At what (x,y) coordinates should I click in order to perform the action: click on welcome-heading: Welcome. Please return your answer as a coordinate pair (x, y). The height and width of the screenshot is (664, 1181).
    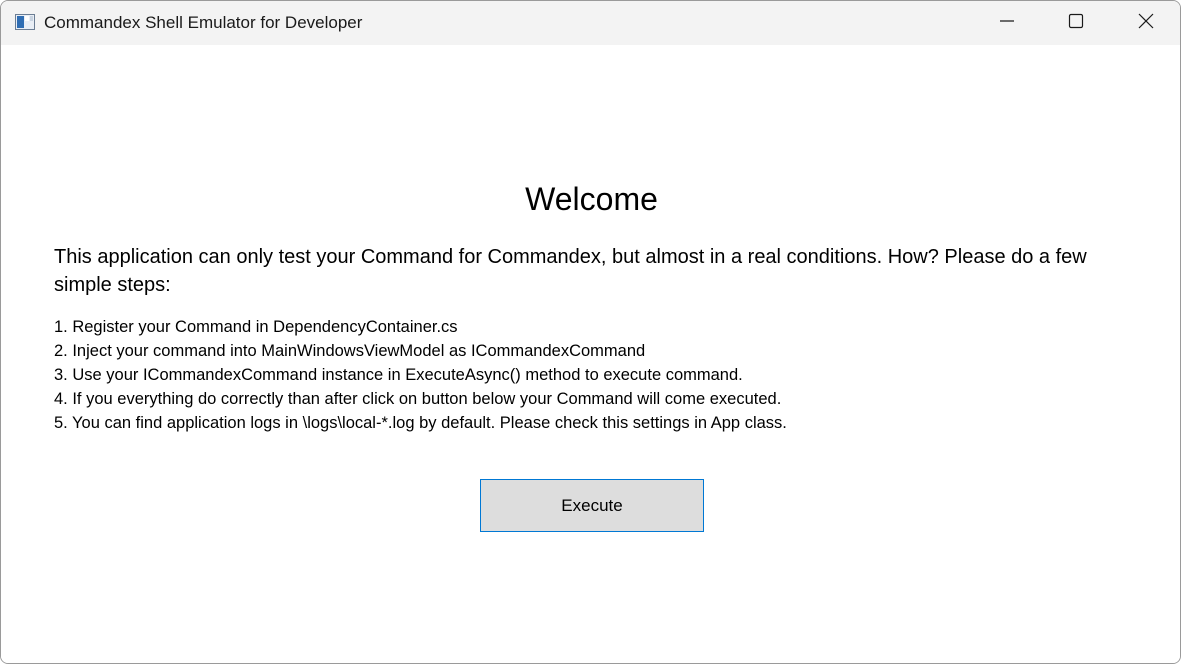
    Looking at the image, I should click on (591, 199).